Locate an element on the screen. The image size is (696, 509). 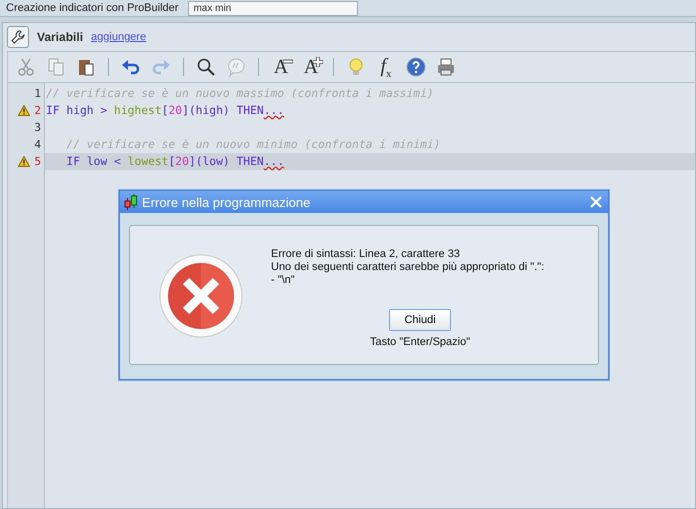
name-field: max min is located at coordinates (273, 8).